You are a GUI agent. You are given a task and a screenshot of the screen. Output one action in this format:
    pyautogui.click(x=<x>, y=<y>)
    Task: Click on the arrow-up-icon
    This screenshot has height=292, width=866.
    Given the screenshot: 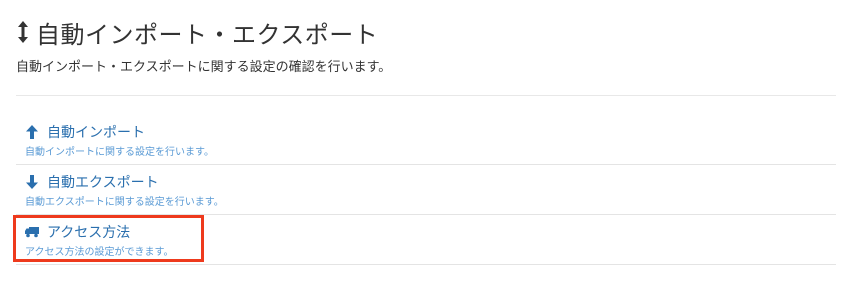 What is the action you would take?
    pyautogui.click(x=32, y=132)
    